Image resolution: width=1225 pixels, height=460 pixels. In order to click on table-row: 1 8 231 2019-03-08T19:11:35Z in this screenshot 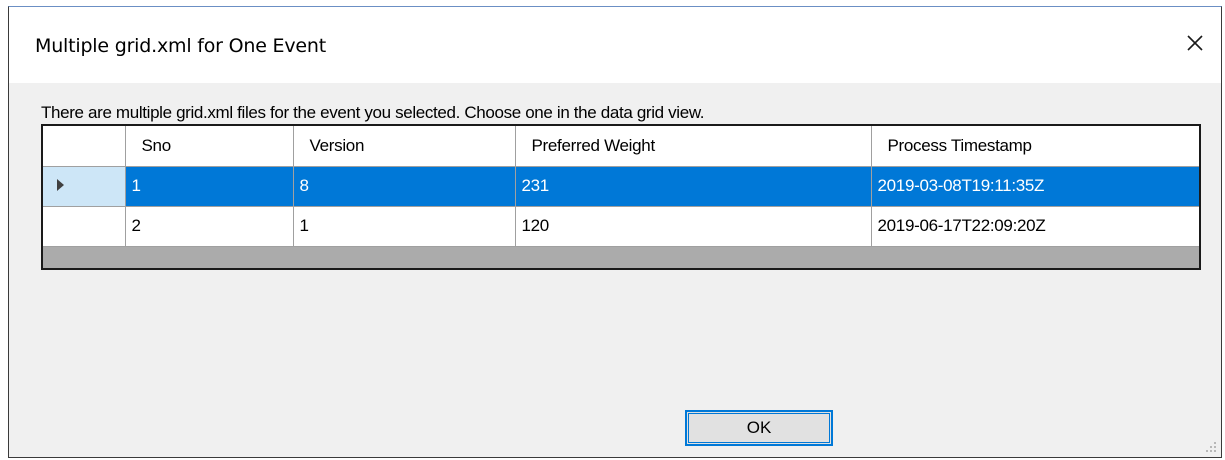, I will do `click(621, 186)`.